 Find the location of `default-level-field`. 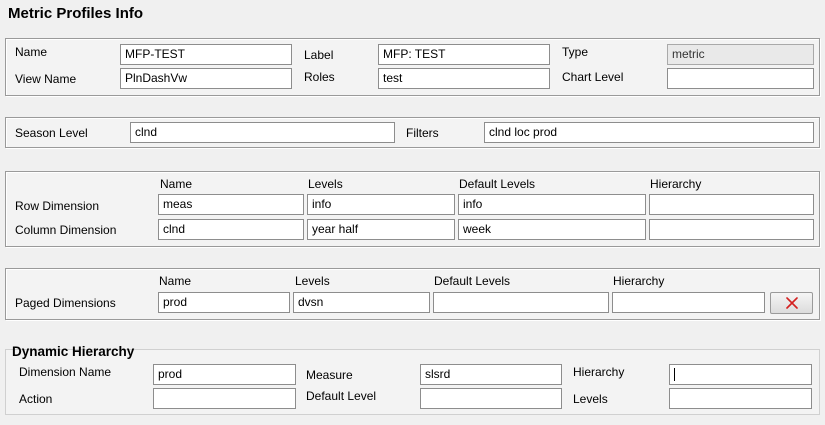

default-level-field is located at coordinates (491, 398).